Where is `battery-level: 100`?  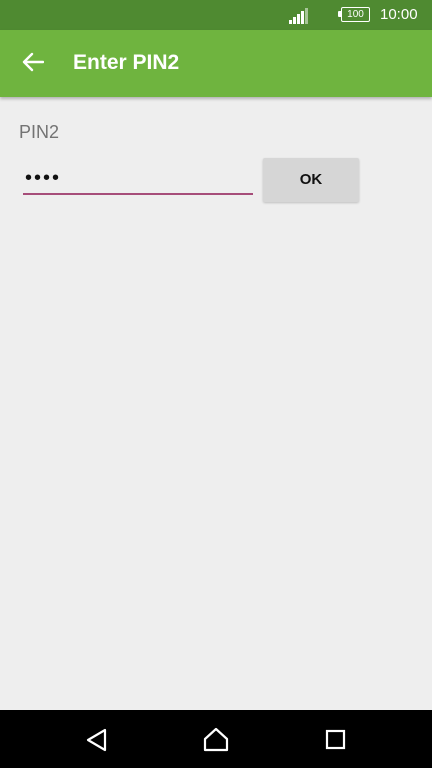
battery-level: 100 is located at coordinates (355, 14).